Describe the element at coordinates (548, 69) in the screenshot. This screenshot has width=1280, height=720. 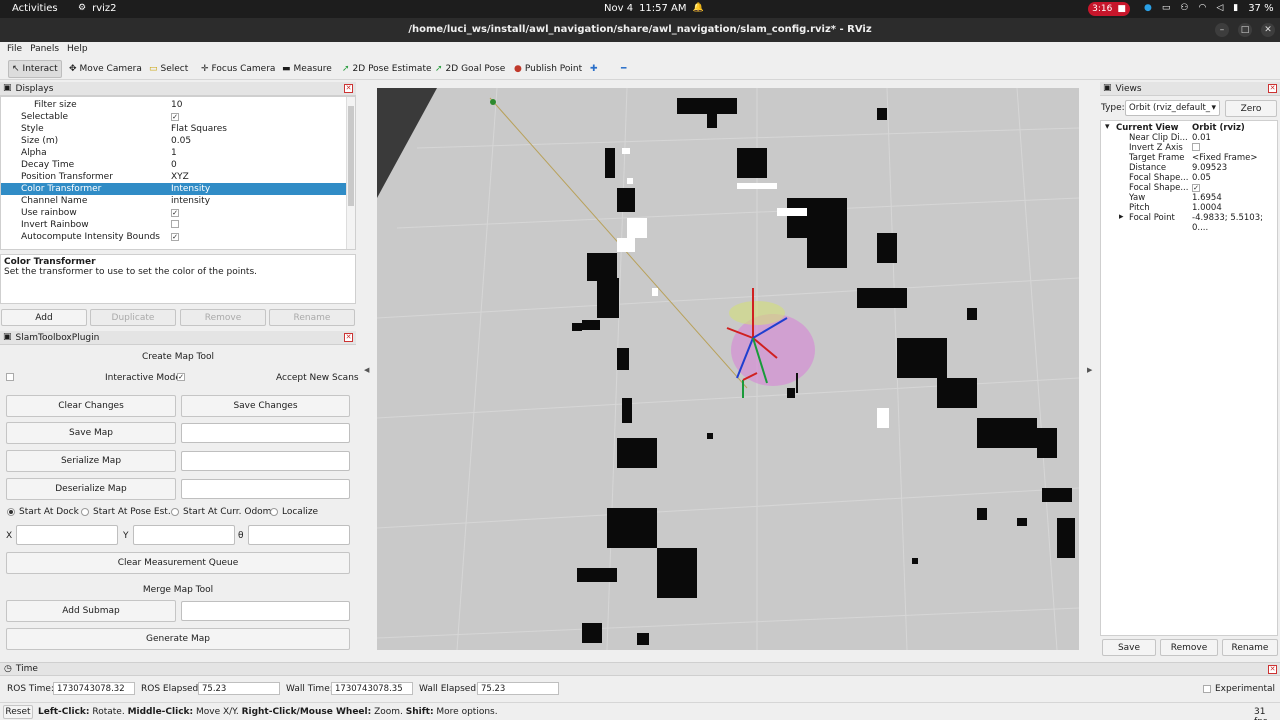
I see `publish-point-tool: ● Publish Point` at that location.